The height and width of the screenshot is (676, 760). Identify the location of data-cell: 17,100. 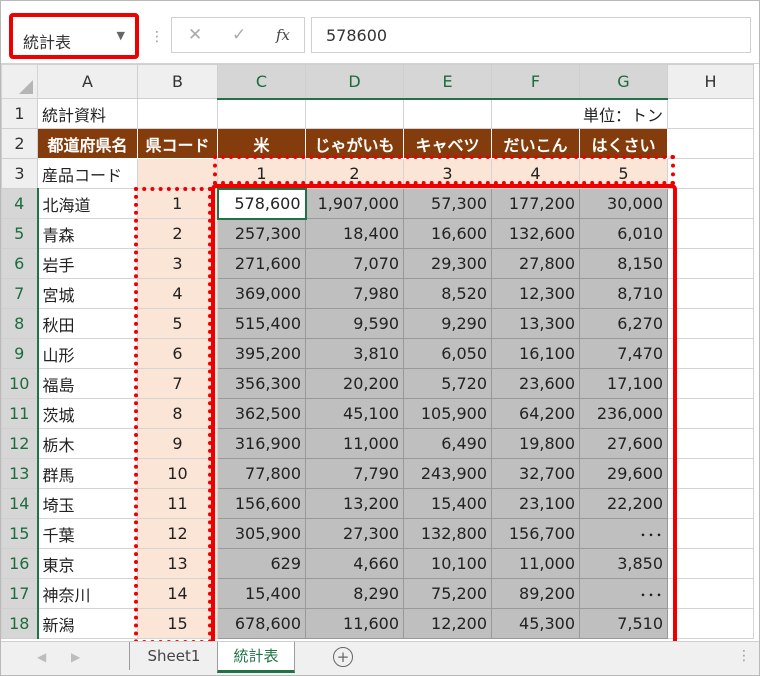
(623, 383).